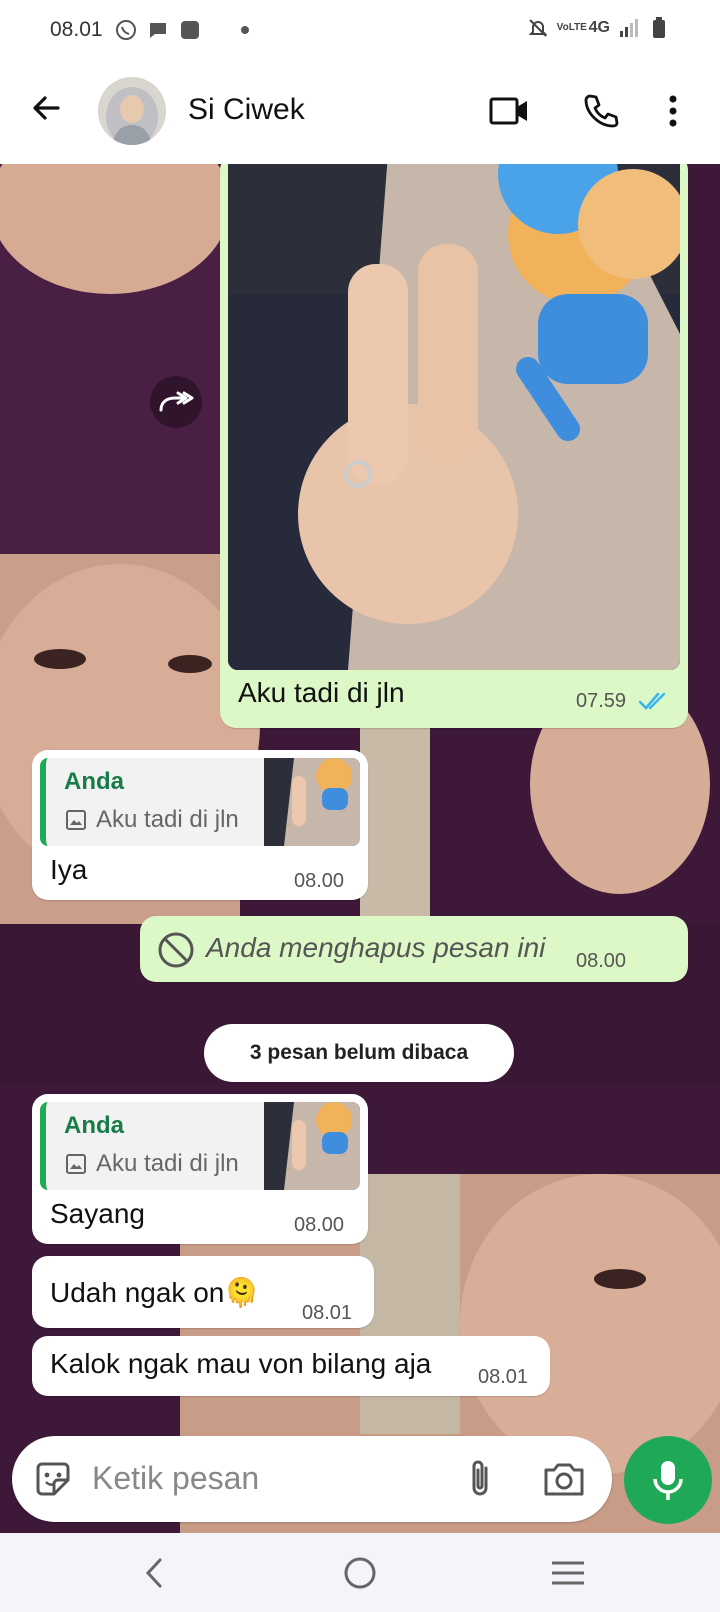 The image size is (720, 1612). I want to click on forward-icon, so click(176, 401).